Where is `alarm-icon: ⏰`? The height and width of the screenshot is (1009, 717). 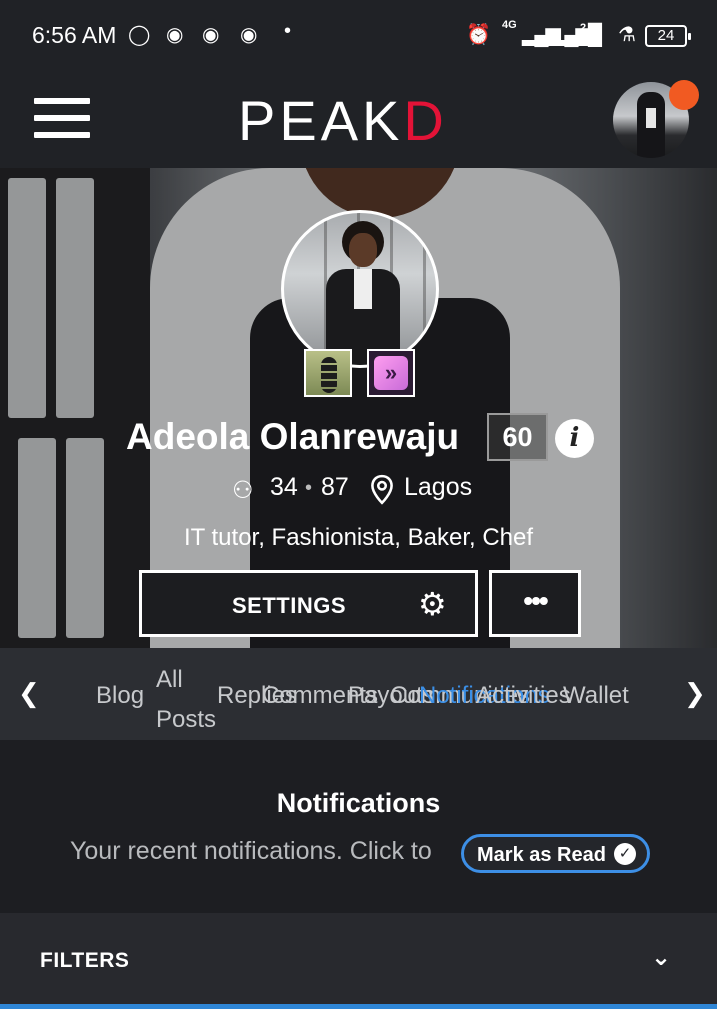
alarm-icon: ⏰ is located at coordinates (478, 35).